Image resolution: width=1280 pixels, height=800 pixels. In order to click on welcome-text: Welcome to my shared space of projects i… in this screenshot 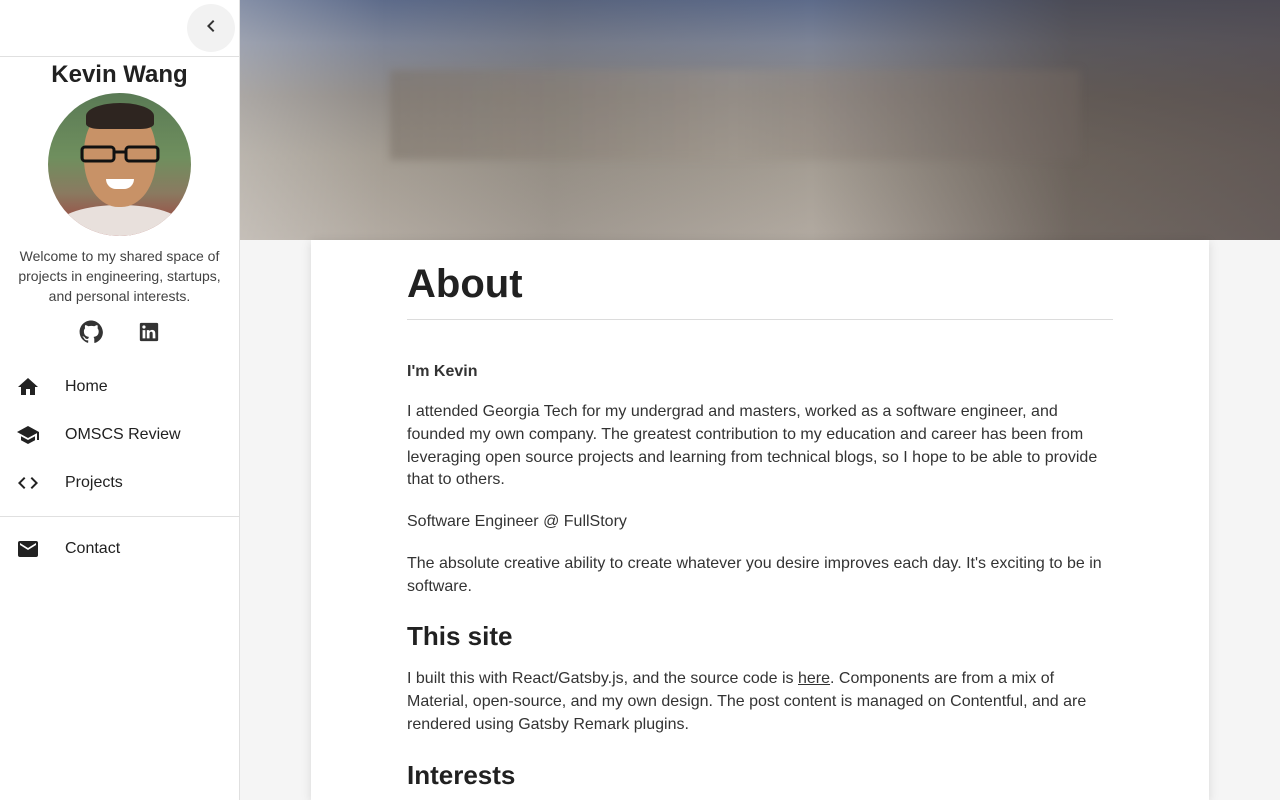, I will do `click(119, 276)`.